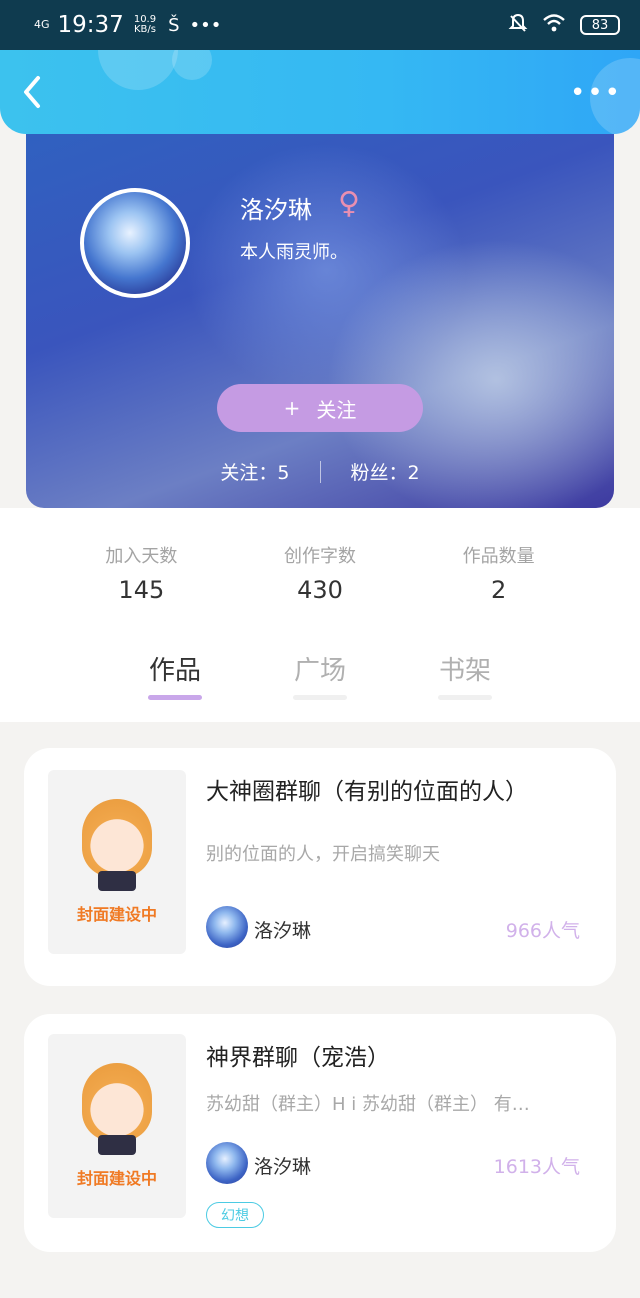 This screenshot has width=640, height=1298. I want to click on female-icon: ♀, so click(349, 203).